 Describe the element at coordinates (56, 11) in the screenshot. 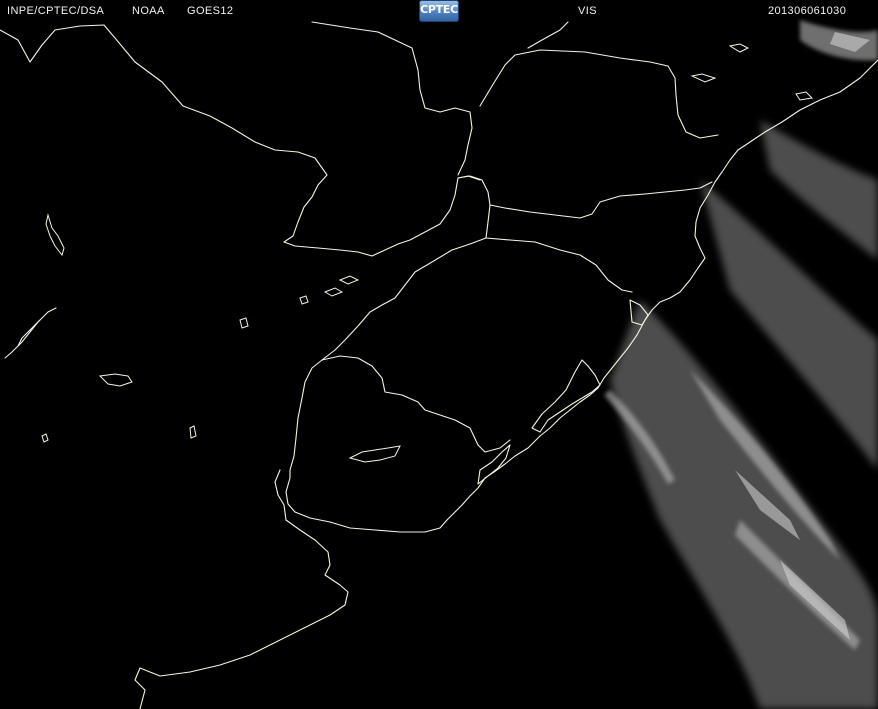

I see `agency-label: INPE/CPTEC/DSA` at that location.